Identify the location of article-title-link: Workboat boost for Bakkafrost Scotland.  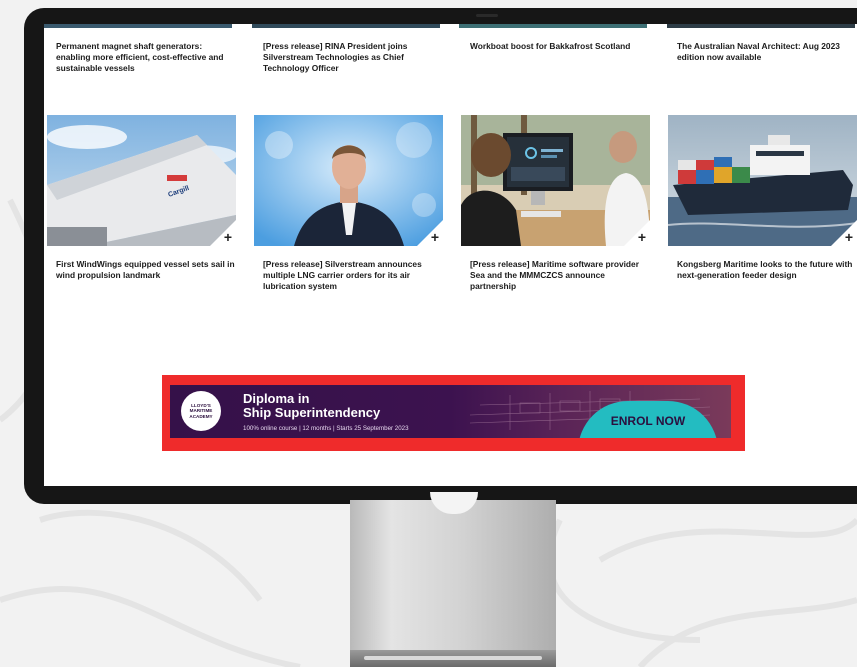
(560, 46).